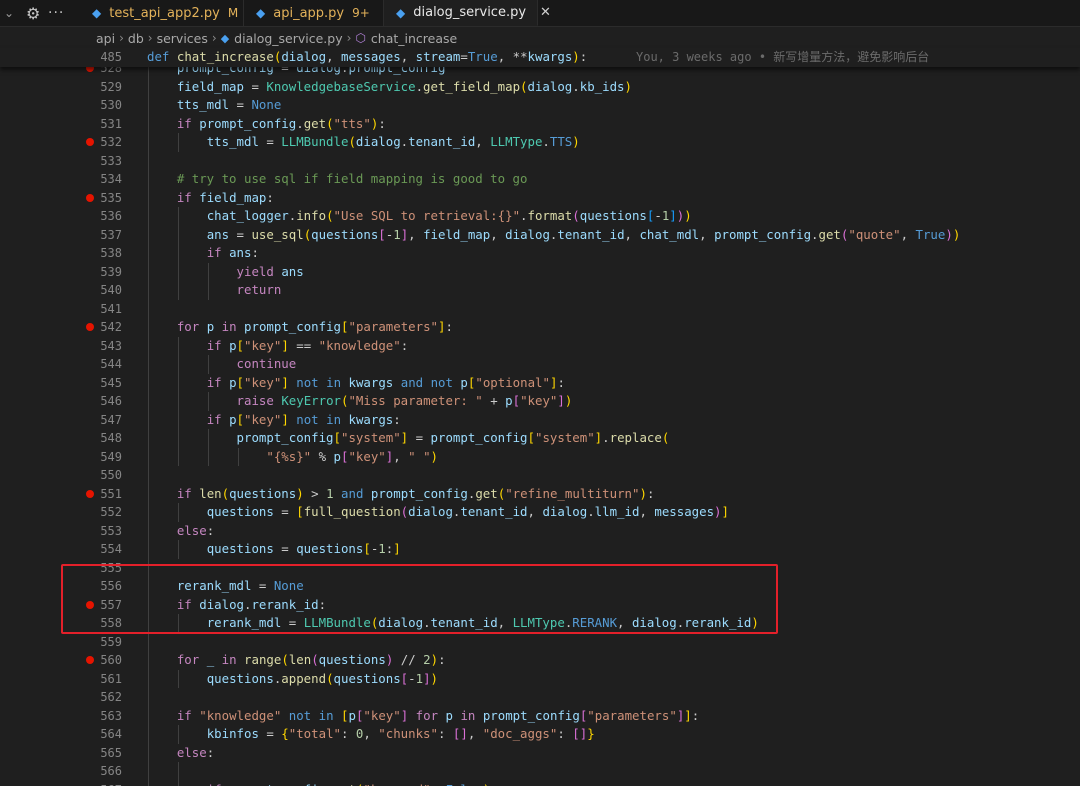 This screenshot has width=1080, height=786. What do you see at coordinates (322, 678) in the screenshot?
I see `code-line: questions.append(questions[-1])` at bounding box center [322, 678].